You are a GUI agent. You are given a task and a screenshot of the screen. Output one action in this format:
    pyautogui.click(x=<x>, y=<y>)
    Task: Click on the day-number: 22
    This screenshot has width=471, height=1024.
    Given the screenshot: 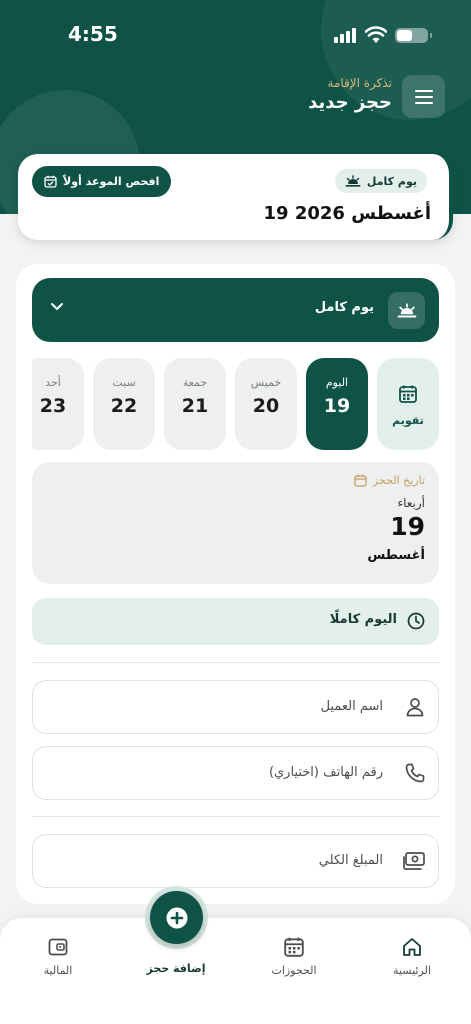 What is the action you would take?
    pyautogui.click(x=124, y=406)
    